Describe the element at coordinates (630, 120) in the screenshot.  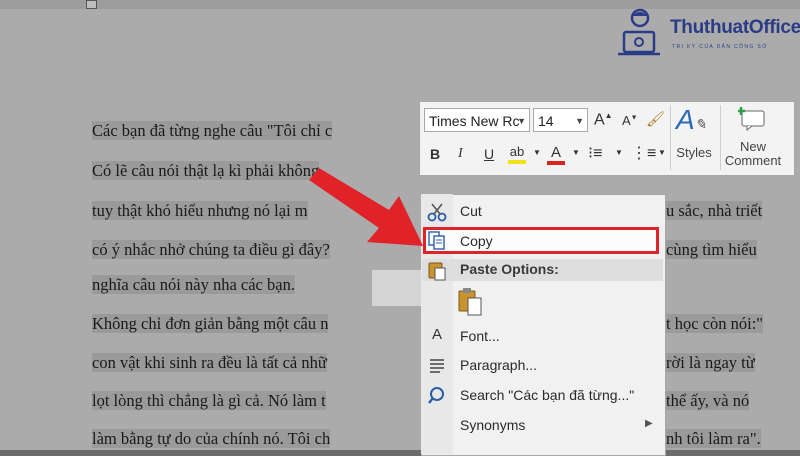
I see `shrink-font-icon: A▼` at that location.